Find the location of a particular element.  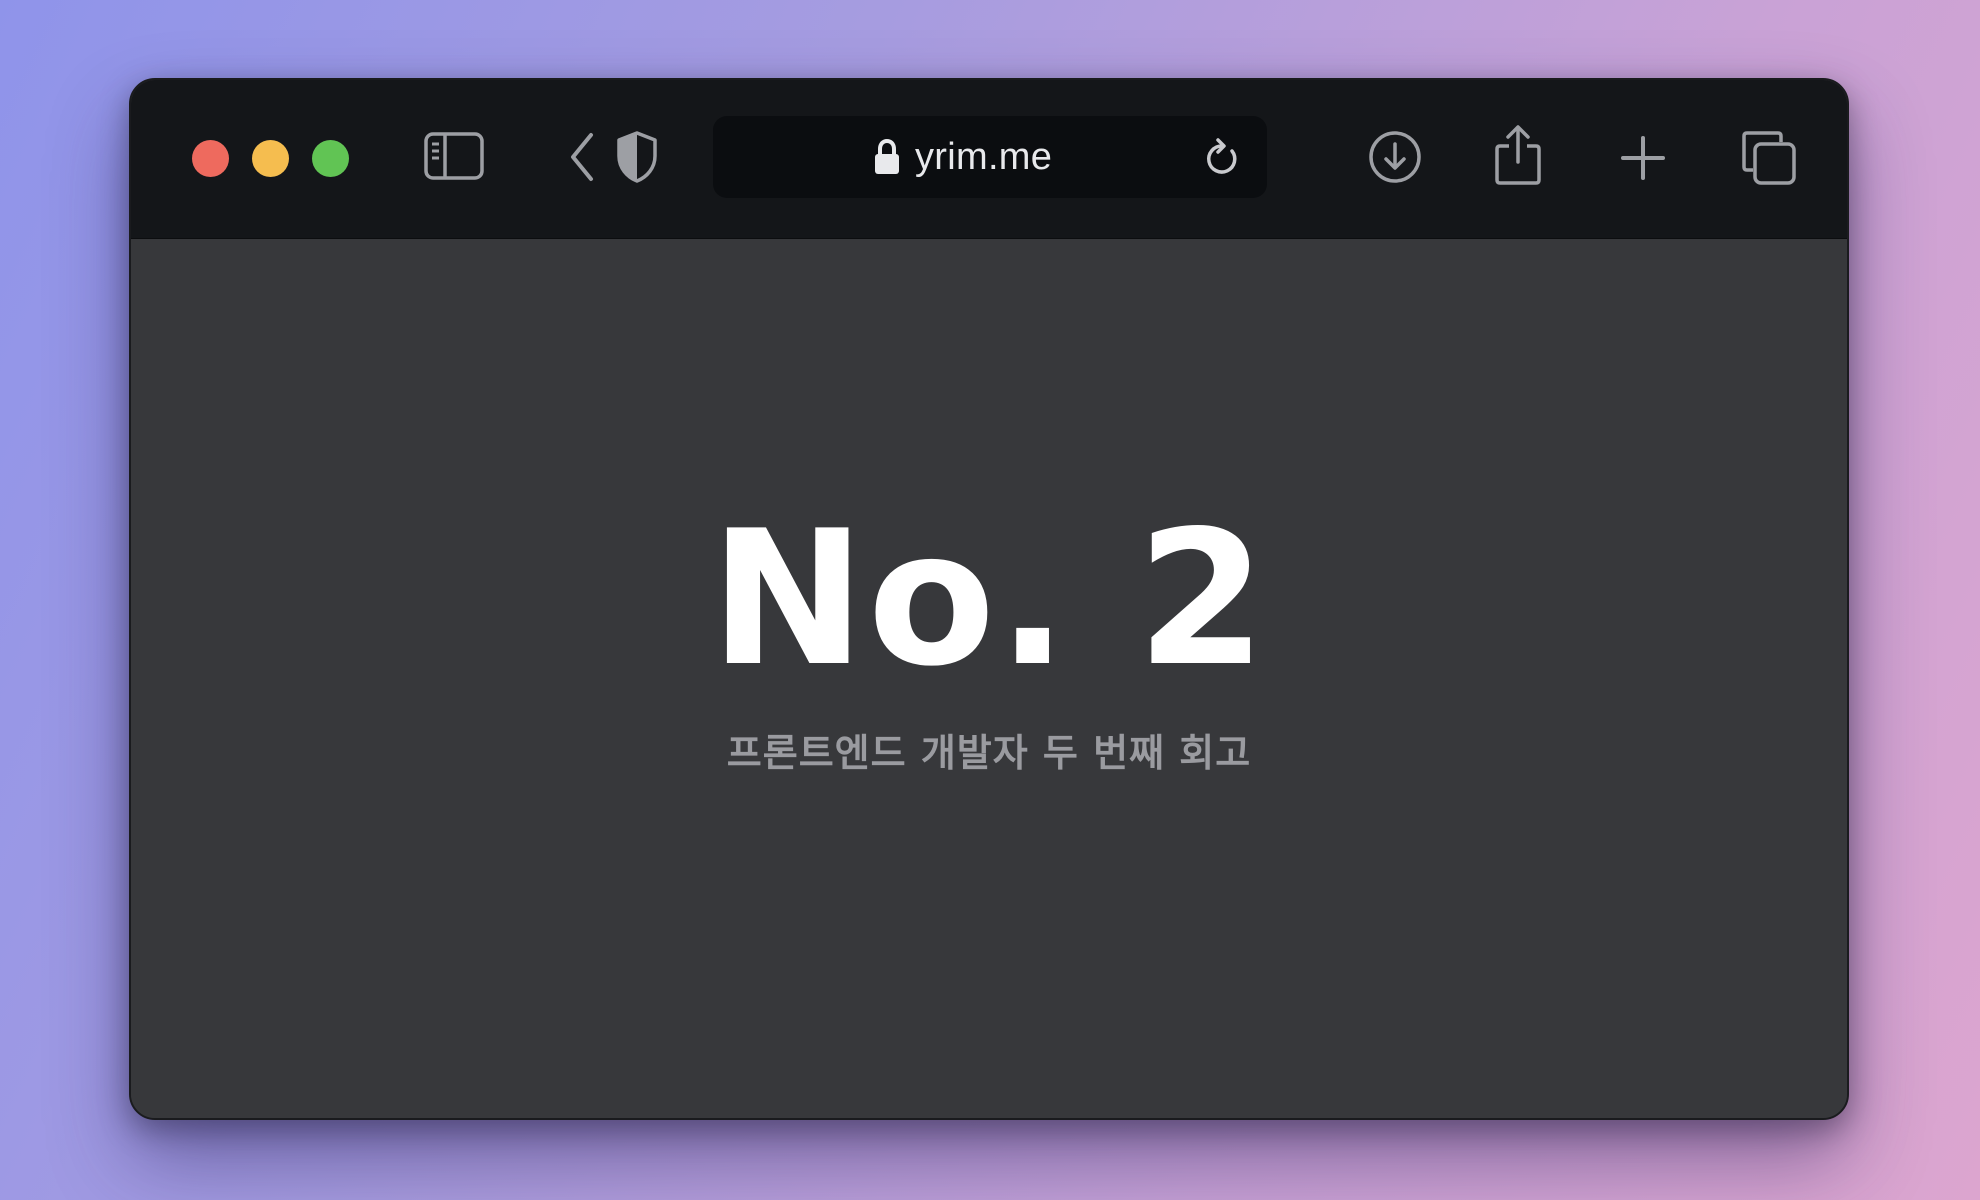

reload-icon is located at coordinates (1222, 160).